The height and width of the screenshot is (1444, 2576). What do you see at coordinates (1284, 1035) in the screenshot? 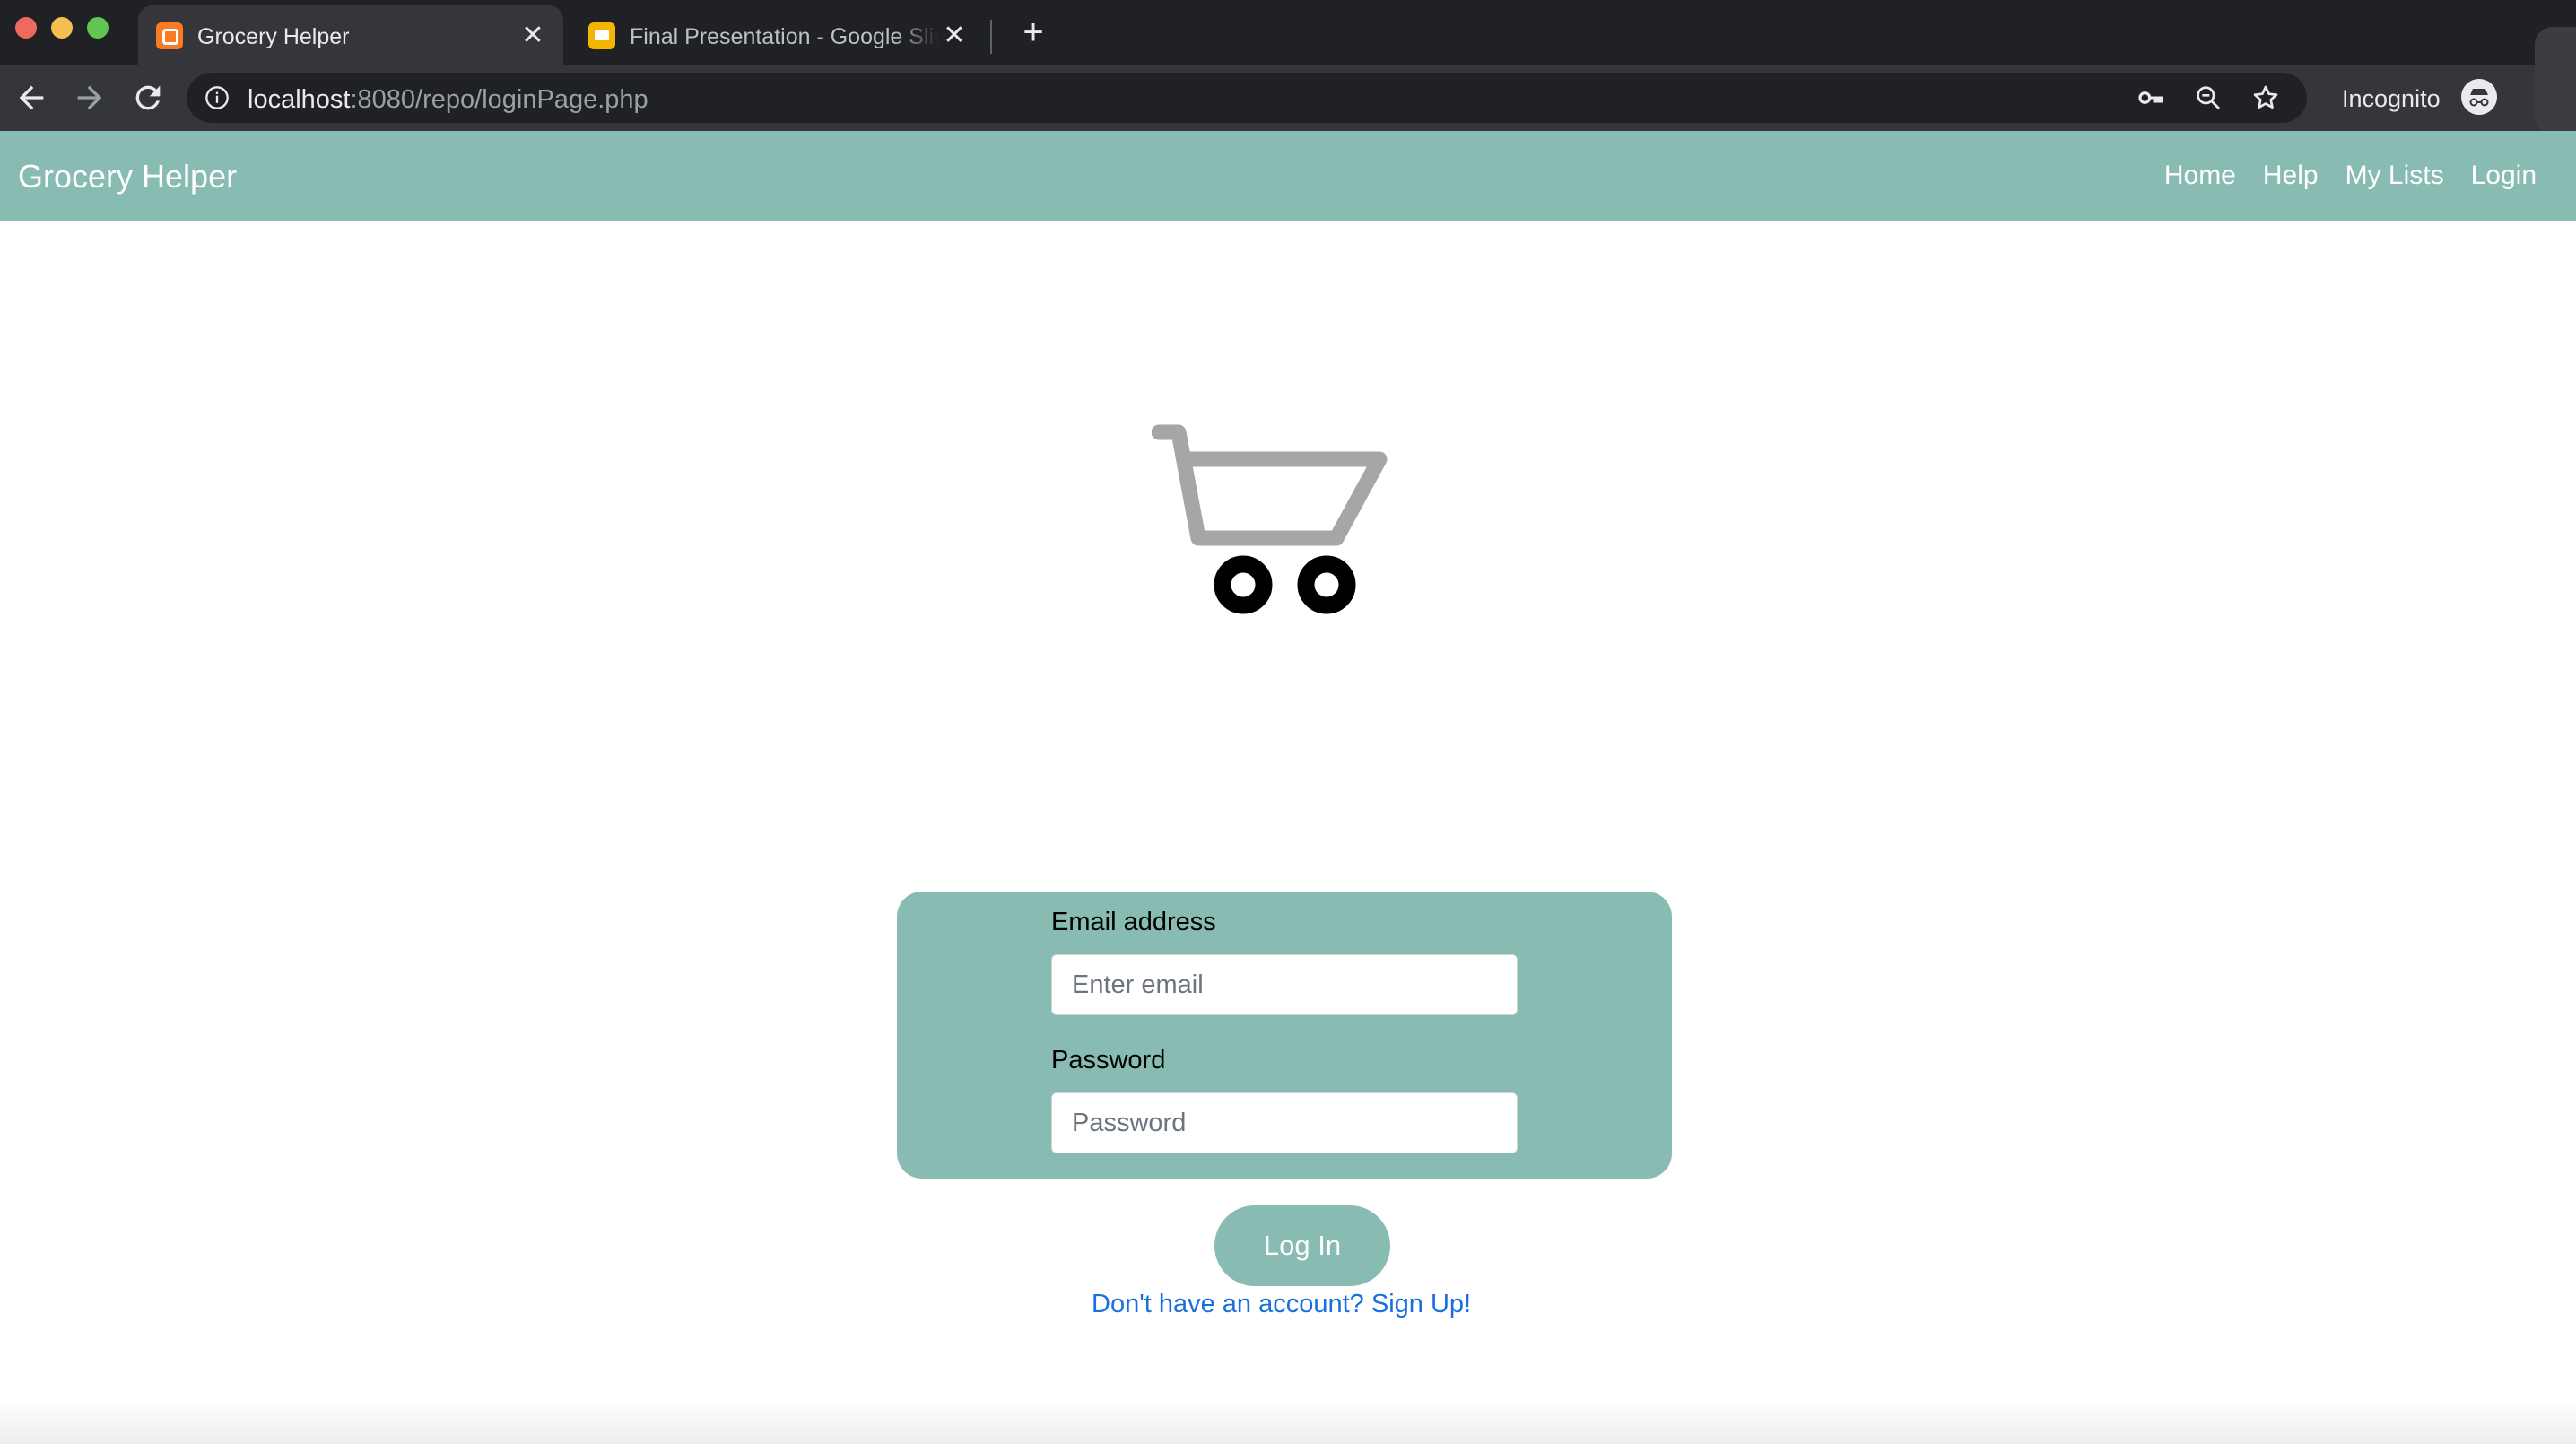
I see `login-form: Email address Password` at bounding box center [1284, 1035].